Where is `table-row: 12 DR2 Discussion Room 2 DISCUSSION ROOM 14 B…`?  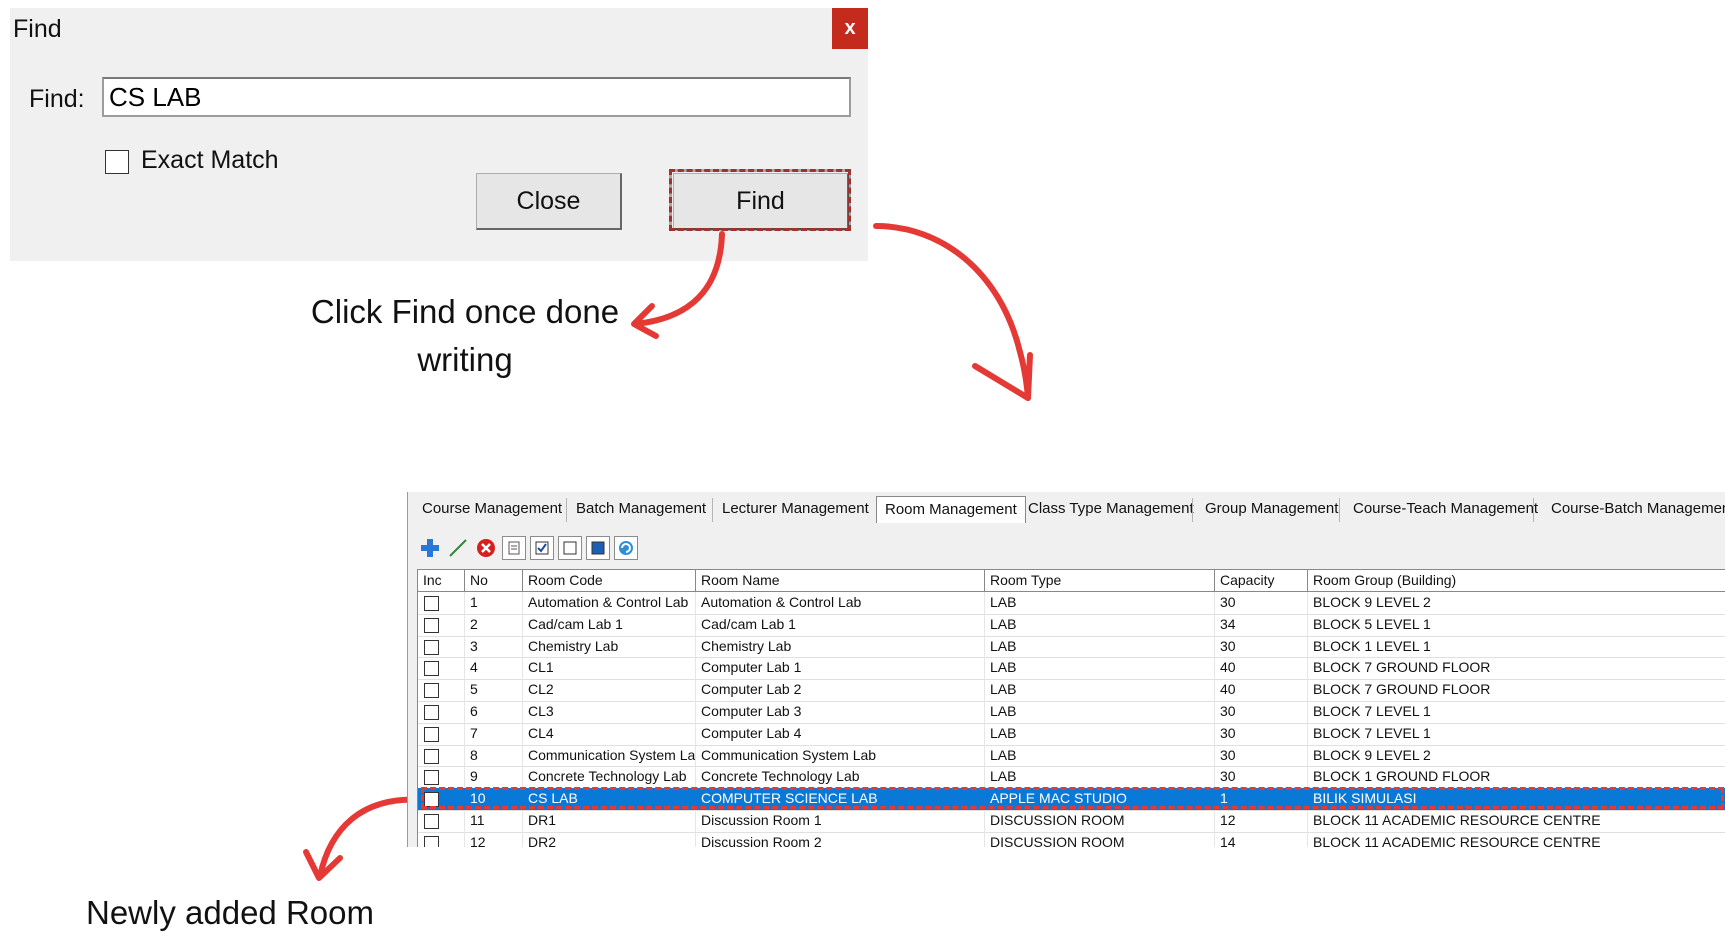 table-row: 12 DR2 Discussion Room 2 DISCUSSION ROOM 14 B… is located at coordinates (1071, 839).